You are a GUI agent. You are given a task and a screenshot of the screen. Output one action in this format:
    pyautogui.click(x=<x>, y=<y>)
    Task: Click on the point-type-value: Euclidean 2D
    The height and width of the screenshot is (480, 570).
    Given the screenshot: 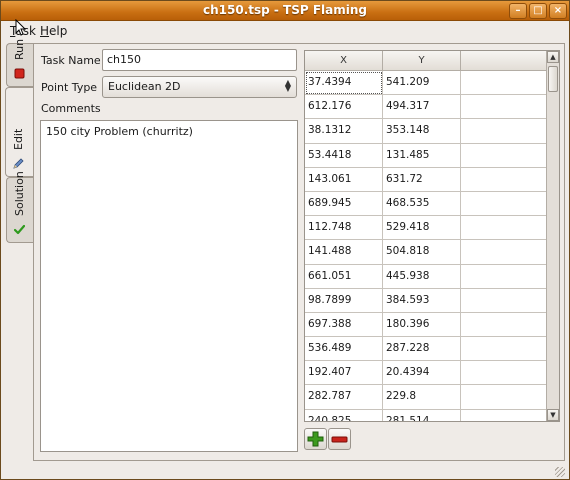 What is the action you would take?
    pyautogui.click(x=144, y=86)
    